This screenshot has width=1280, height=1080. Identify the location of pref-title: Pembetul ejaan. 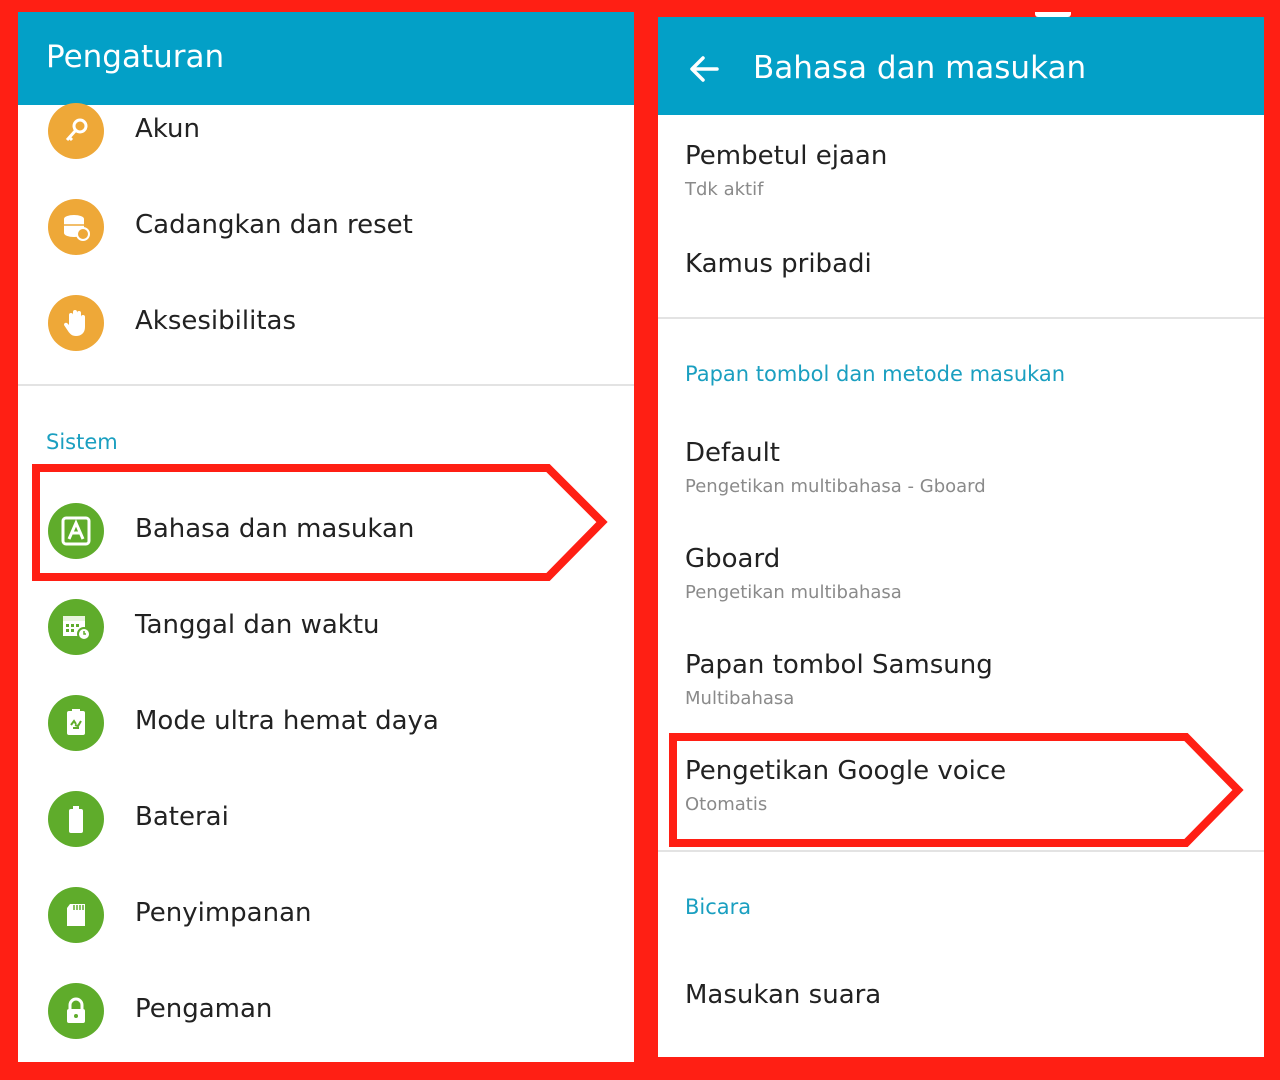
(786, 156).